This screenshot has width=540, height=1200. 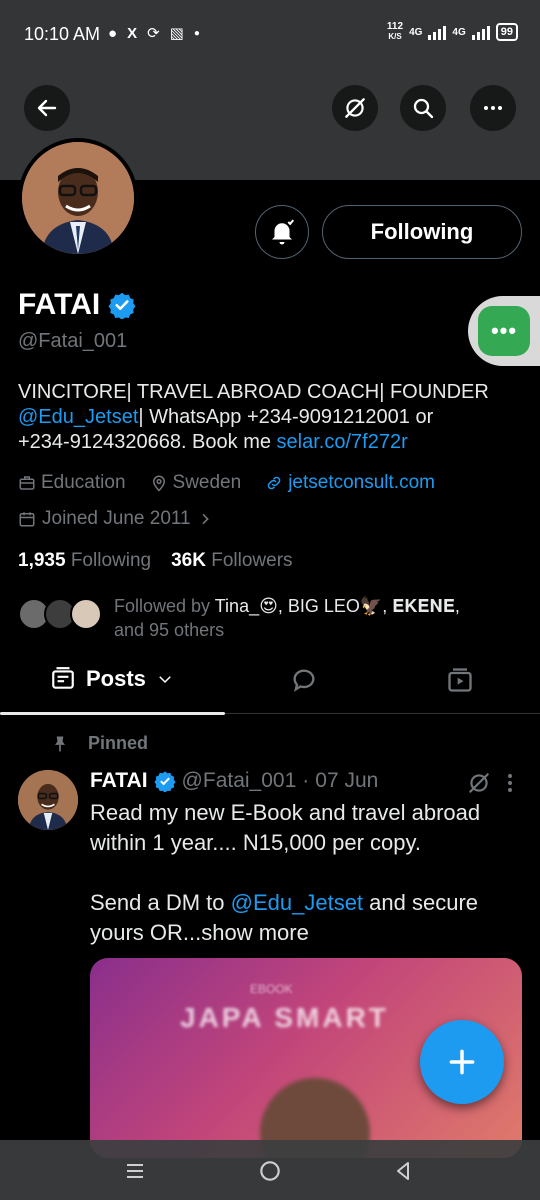 I want to click on system-back-button, so click(x=403, y=1171).